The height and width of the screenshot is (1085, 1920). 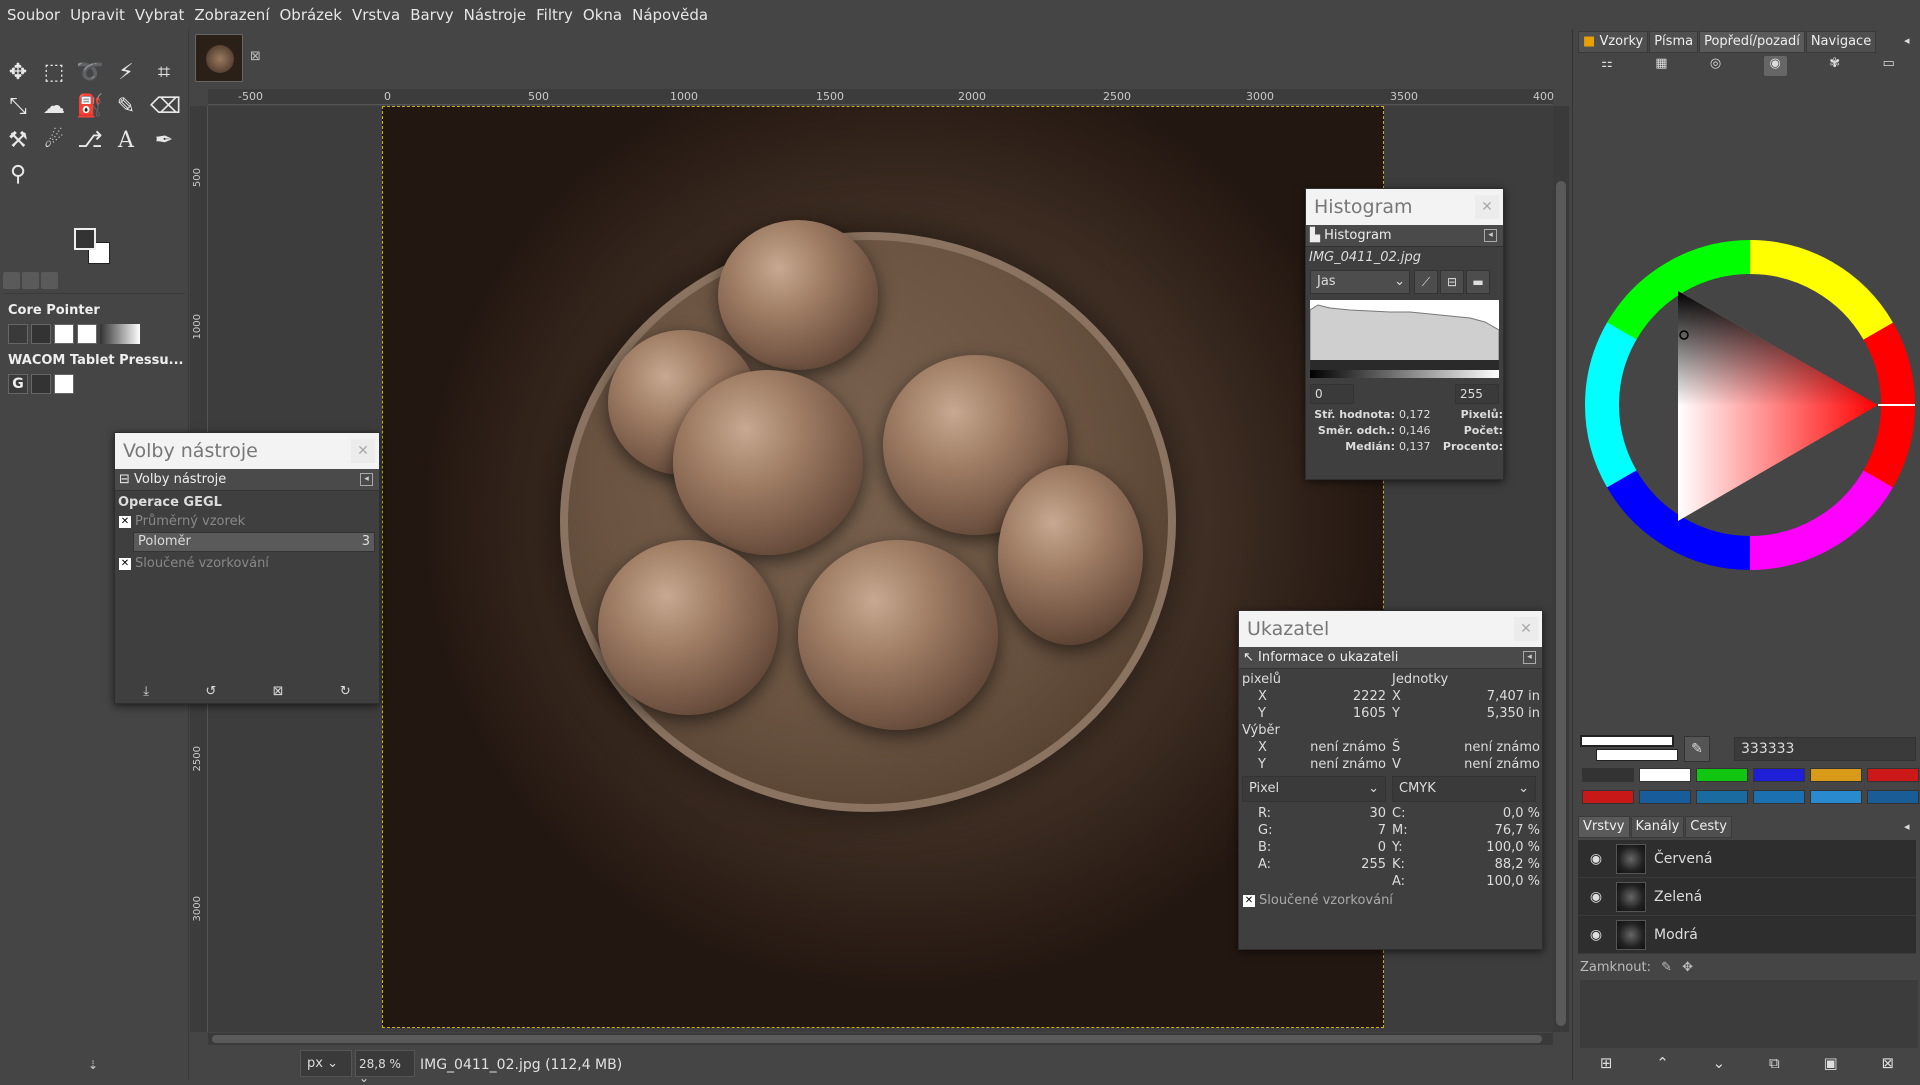 What do you see at coordinates (376, 15) in the screenshot?
I see `menu-layer: Vrstva` at bounding box center [376, 15].